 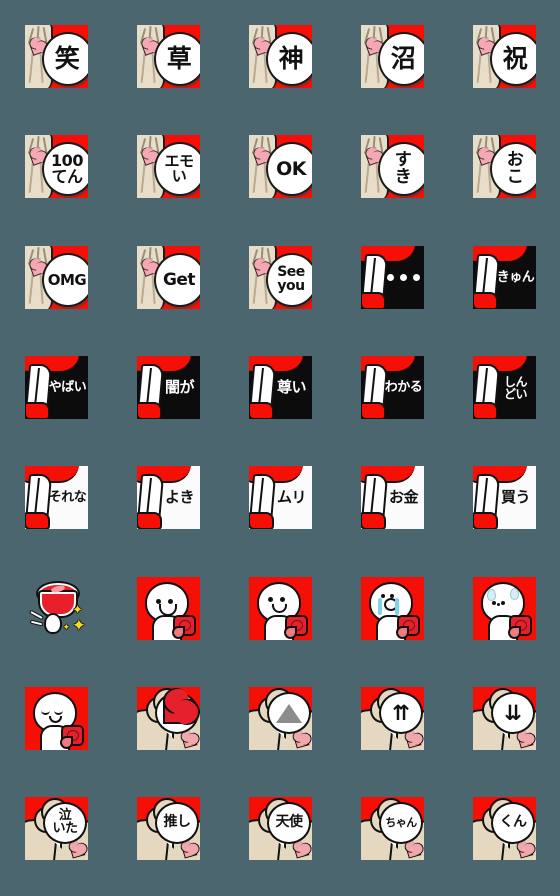 I want to click on sticker-tile: 笑, so click(x=56, y=56).